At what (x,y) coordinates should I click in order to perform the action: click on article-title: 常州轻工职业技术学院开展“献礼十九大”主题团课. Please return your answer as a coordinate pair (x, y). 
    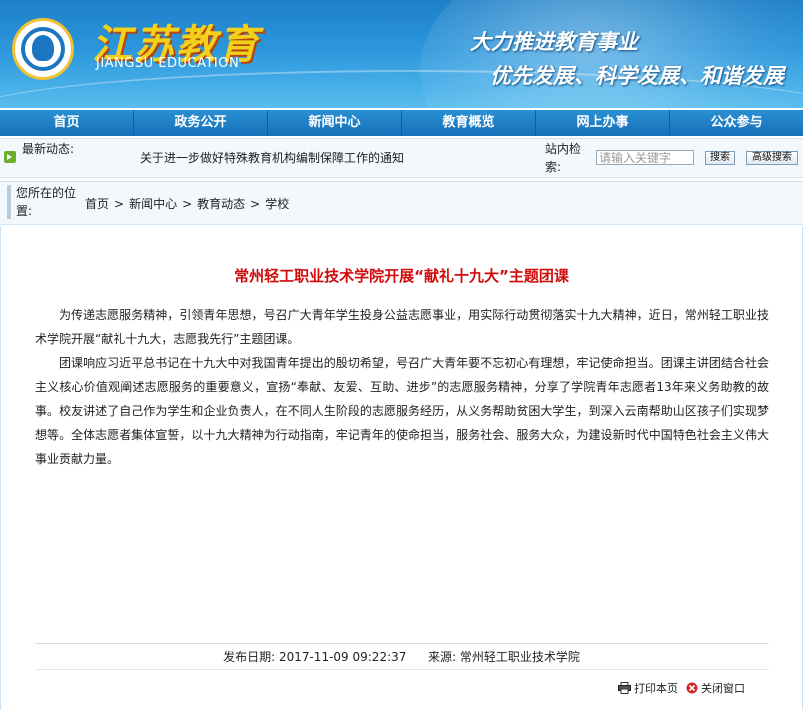
    Looking at the image, I should click on (401, 276).